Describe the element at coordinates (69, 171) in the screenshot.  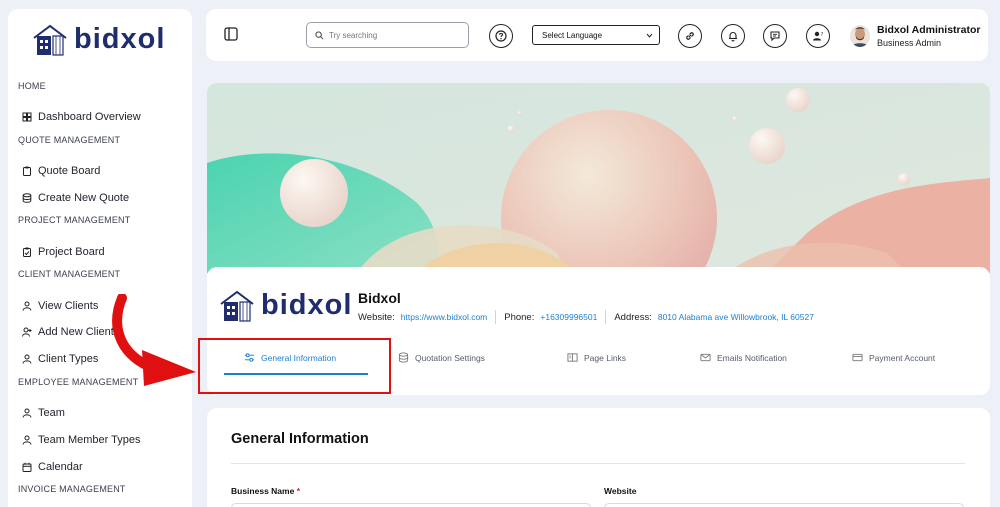
I see `sidebar-item-label: Quote Board` at that location.